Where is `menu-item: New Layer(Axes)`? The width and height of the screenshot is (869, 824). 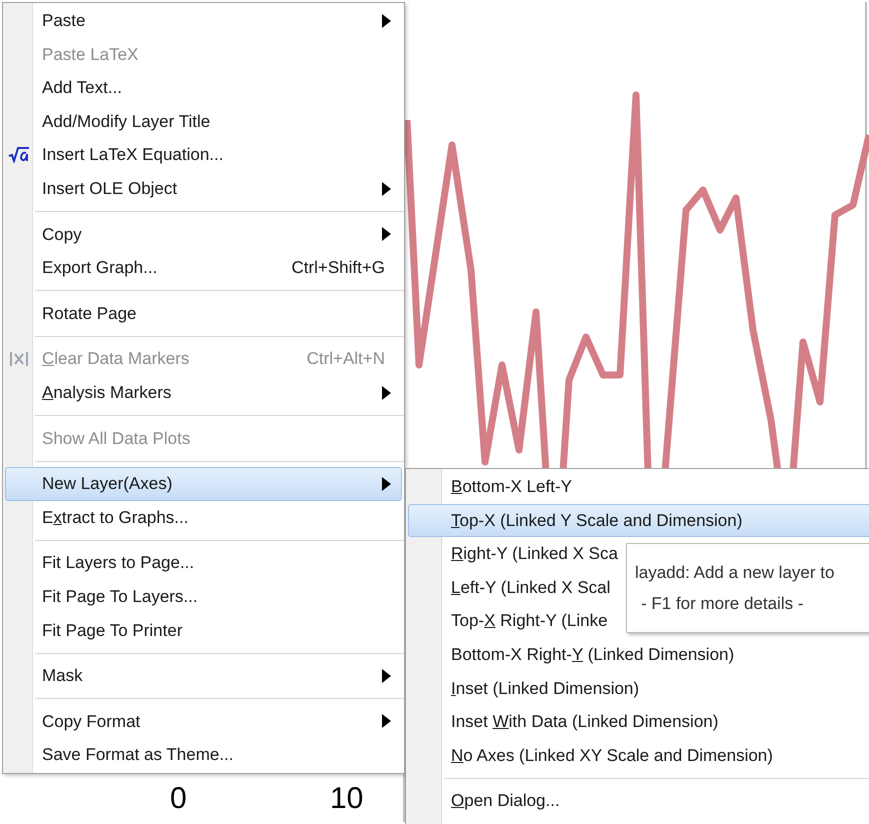 menu-item: New Layer(Axes) is located at coordinates (203, 484).